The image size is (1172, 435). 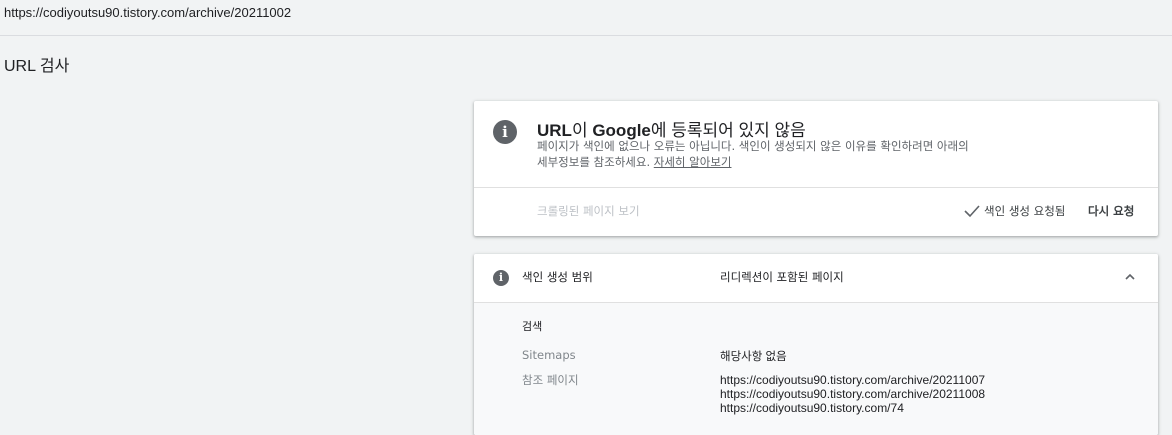 What do you see at coordinates (549, 355) in the screenshot?
I see `sitemaps-label: Sitemaps` at bounding box center [549, 355].